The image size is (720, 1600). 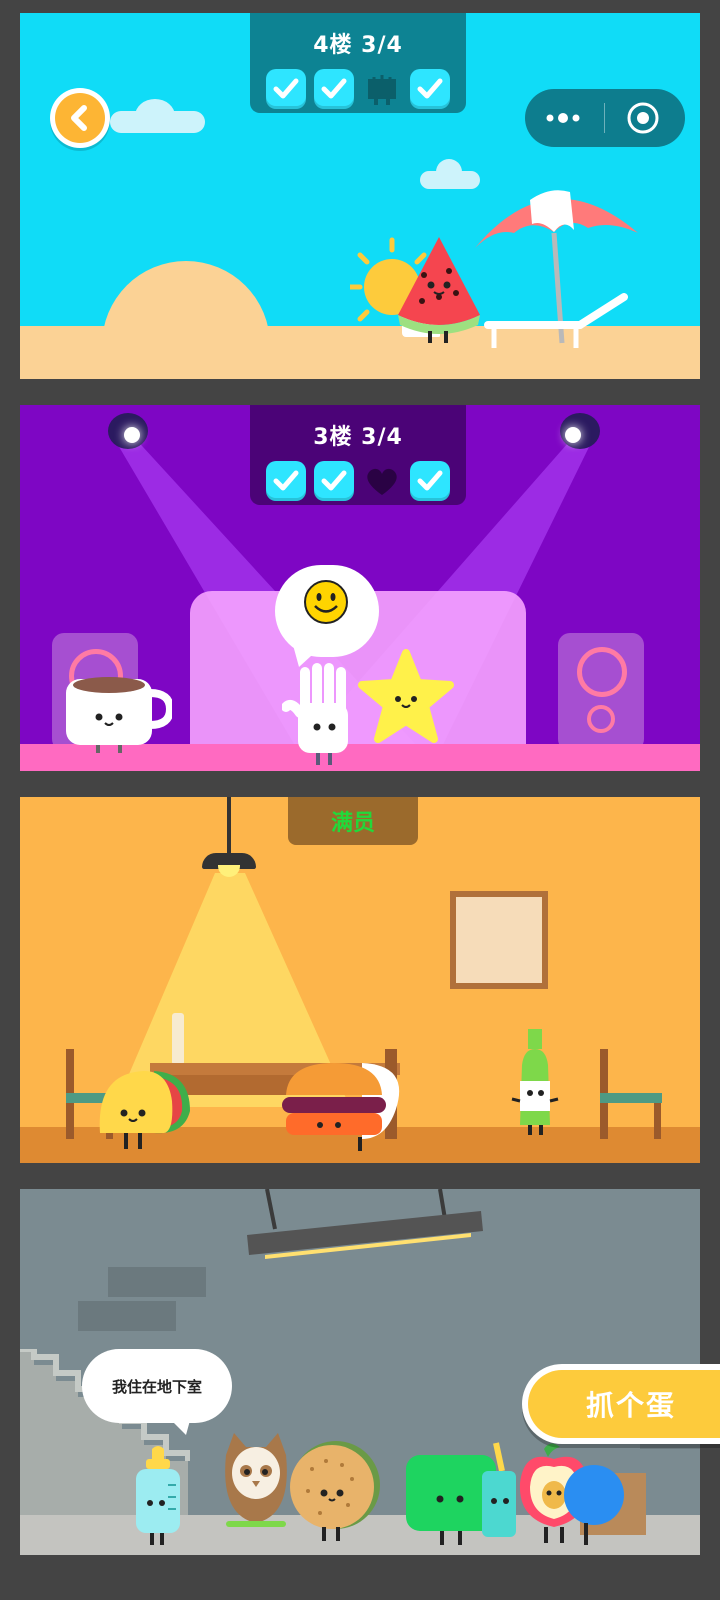 What do you see at coordinates (365, 1224) in the screenshot?
I see `hanging-lamp` at bounding box center [365, 1224].